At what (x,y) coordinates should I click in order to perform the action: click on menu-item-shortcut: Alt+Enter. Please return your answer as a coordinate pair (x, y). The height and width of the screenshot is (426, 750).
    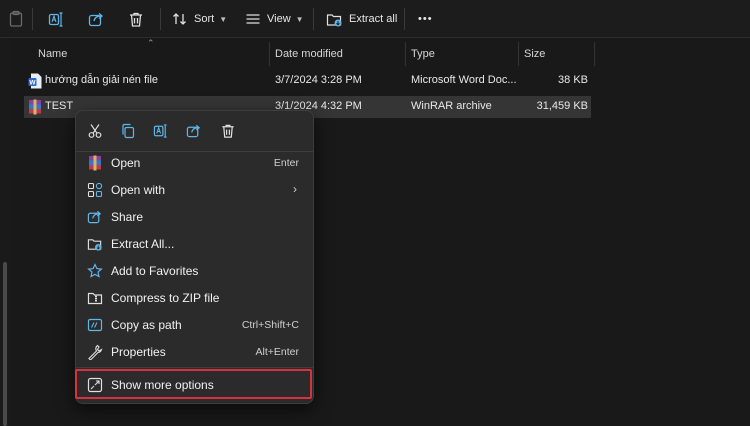
    Looking at the image, I should click on (277, 352).